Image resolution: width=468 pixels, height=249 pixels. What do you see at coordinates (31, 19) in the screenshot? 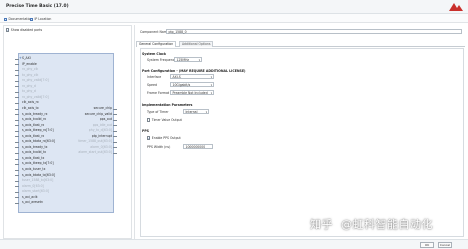
I see `folder-icon` at bounding box center [31, 19].